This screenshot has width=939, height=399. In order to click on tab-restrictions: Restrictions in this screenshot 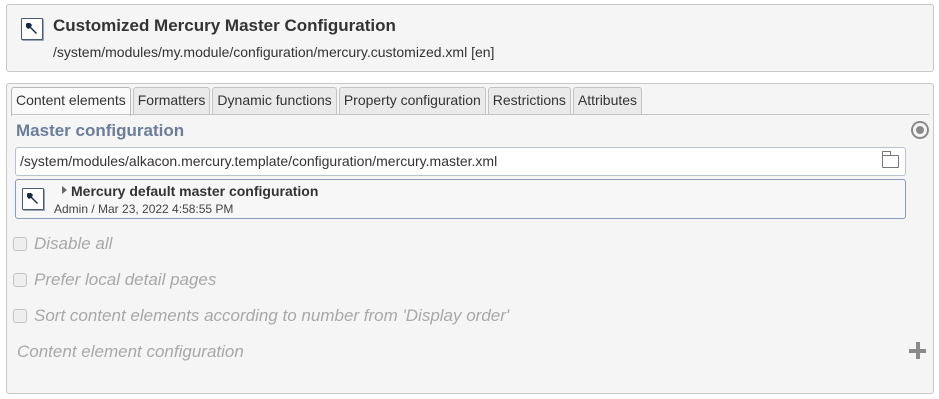, I will do `click(529, 100)`.